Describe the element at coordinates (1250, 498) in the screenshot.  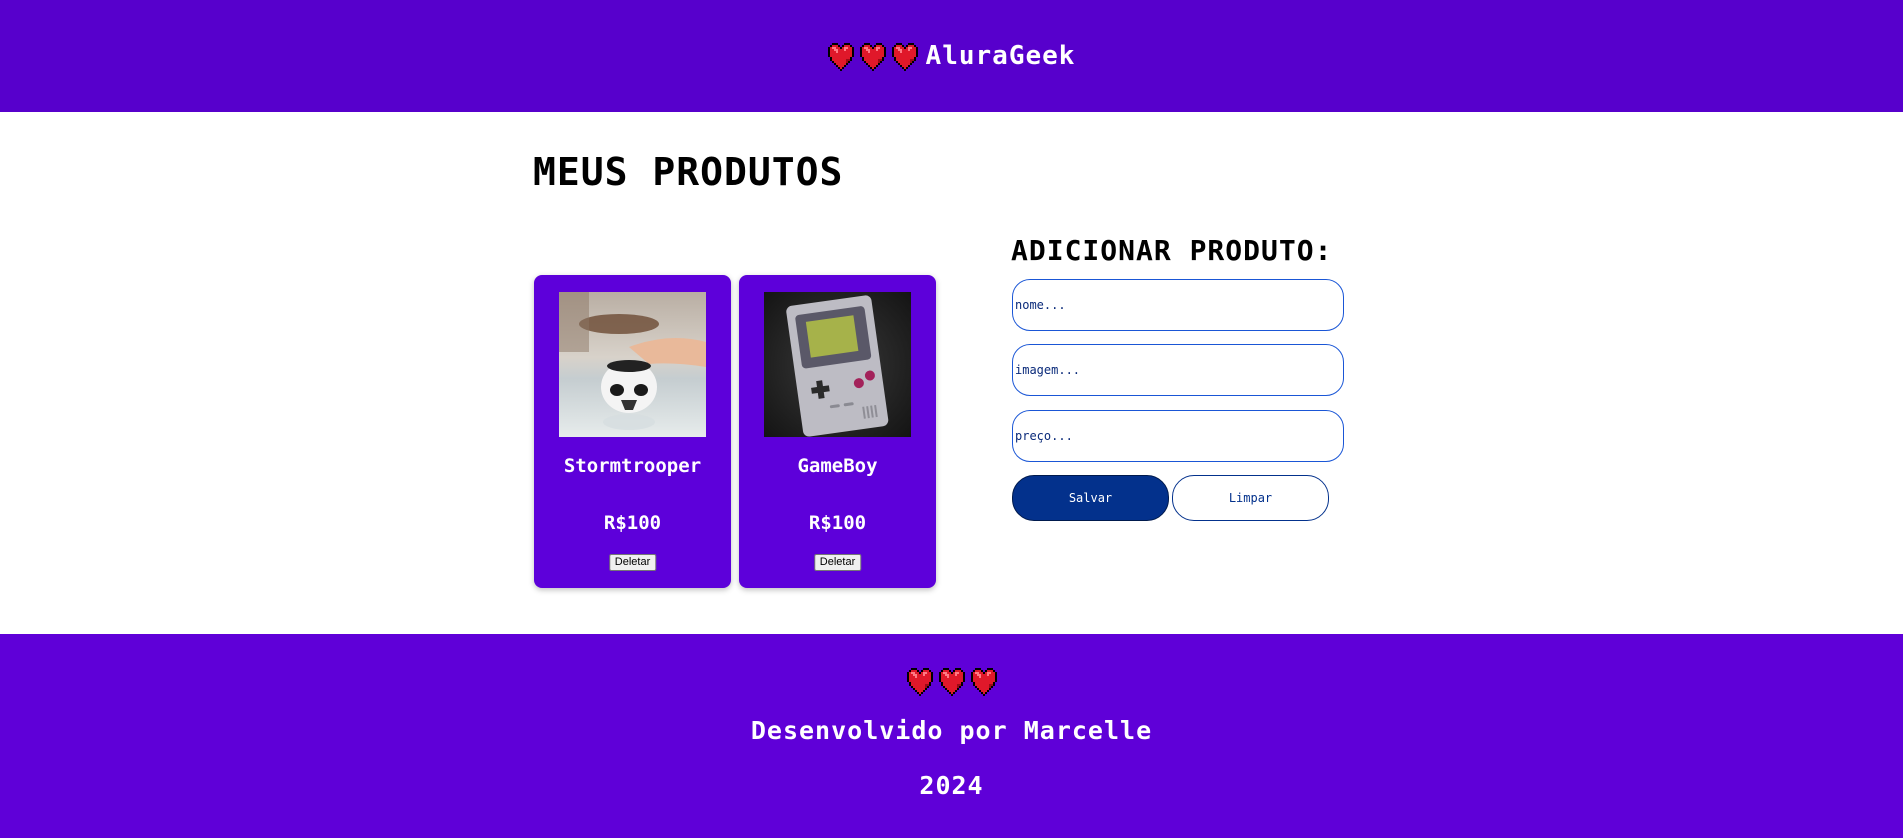
I see `clear-button: Limpar` at that location.